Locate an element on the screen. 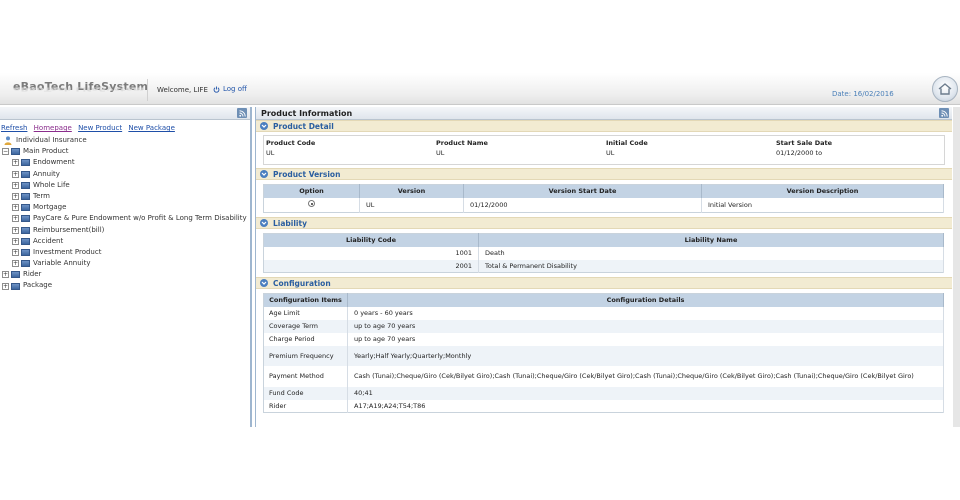 The width and height of the screenshot is (960, 500). config-item-cell: Payment Method is located at coordinates (305, 376).